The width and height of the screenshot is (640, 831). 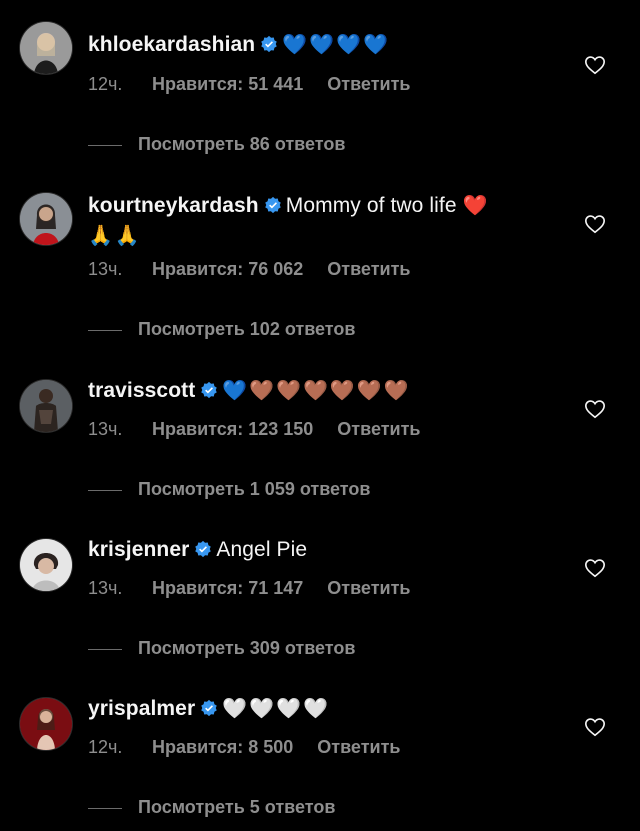 What do you see at coordinates (254, 489) in the screenshot?
I see `view-replies-label: Посмотреть 1 059 ответов` at bounding box center [254, 489].